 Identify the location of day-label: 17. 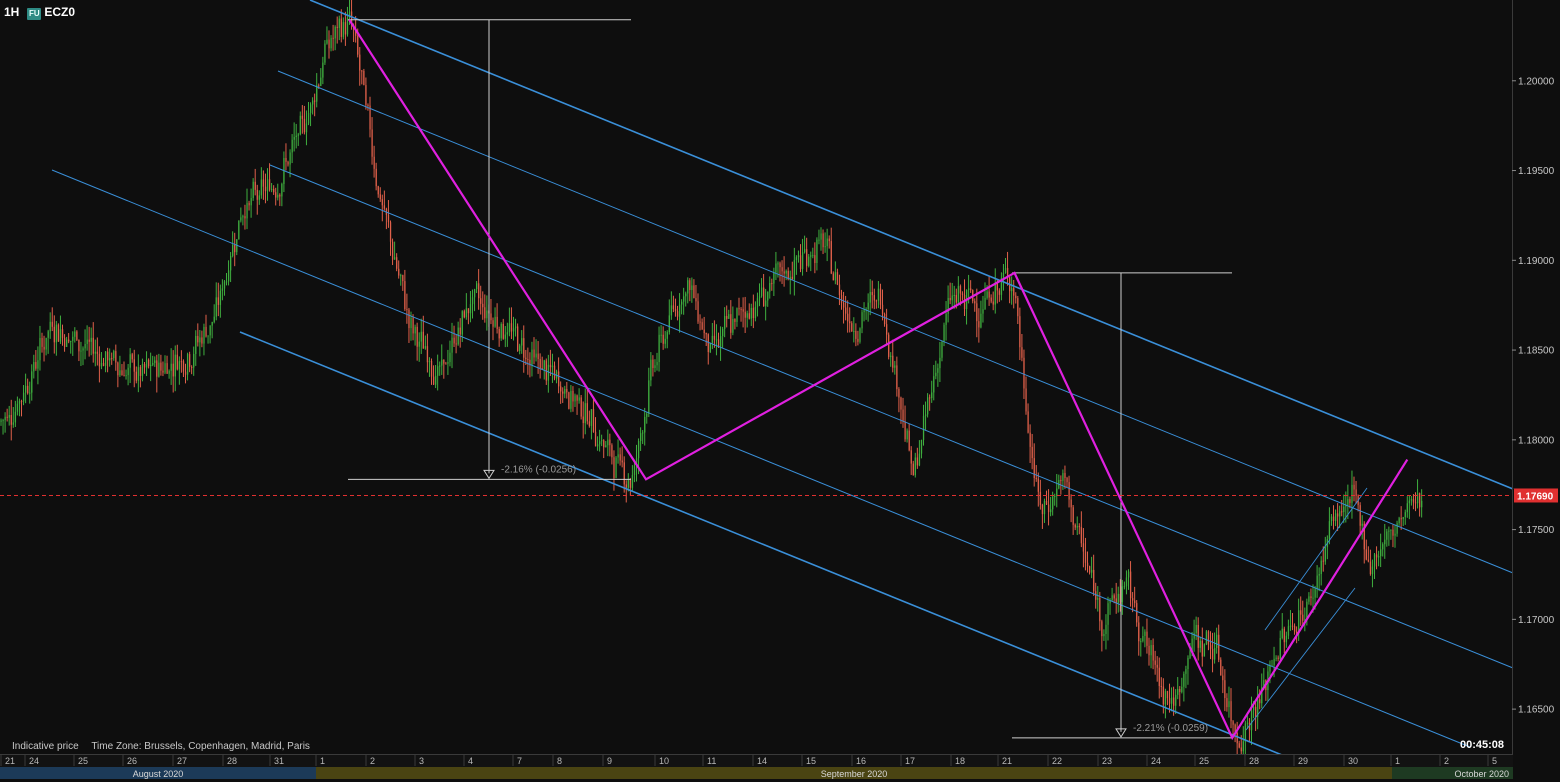
(910, 761).